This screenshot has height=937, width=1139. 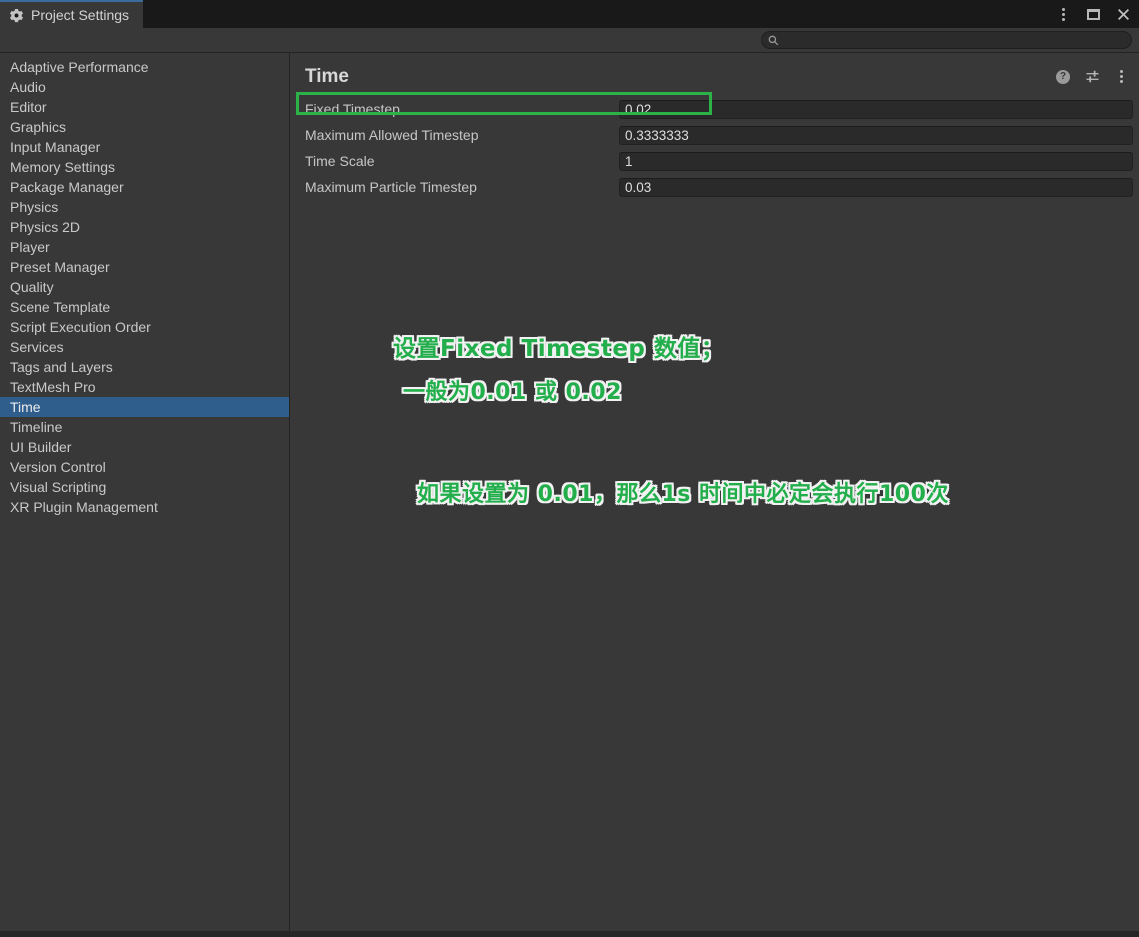 What do you see at coordinates (569, 934) in the screenshot?
I see `window-bottom-edge` at bounding box center [569, 934].